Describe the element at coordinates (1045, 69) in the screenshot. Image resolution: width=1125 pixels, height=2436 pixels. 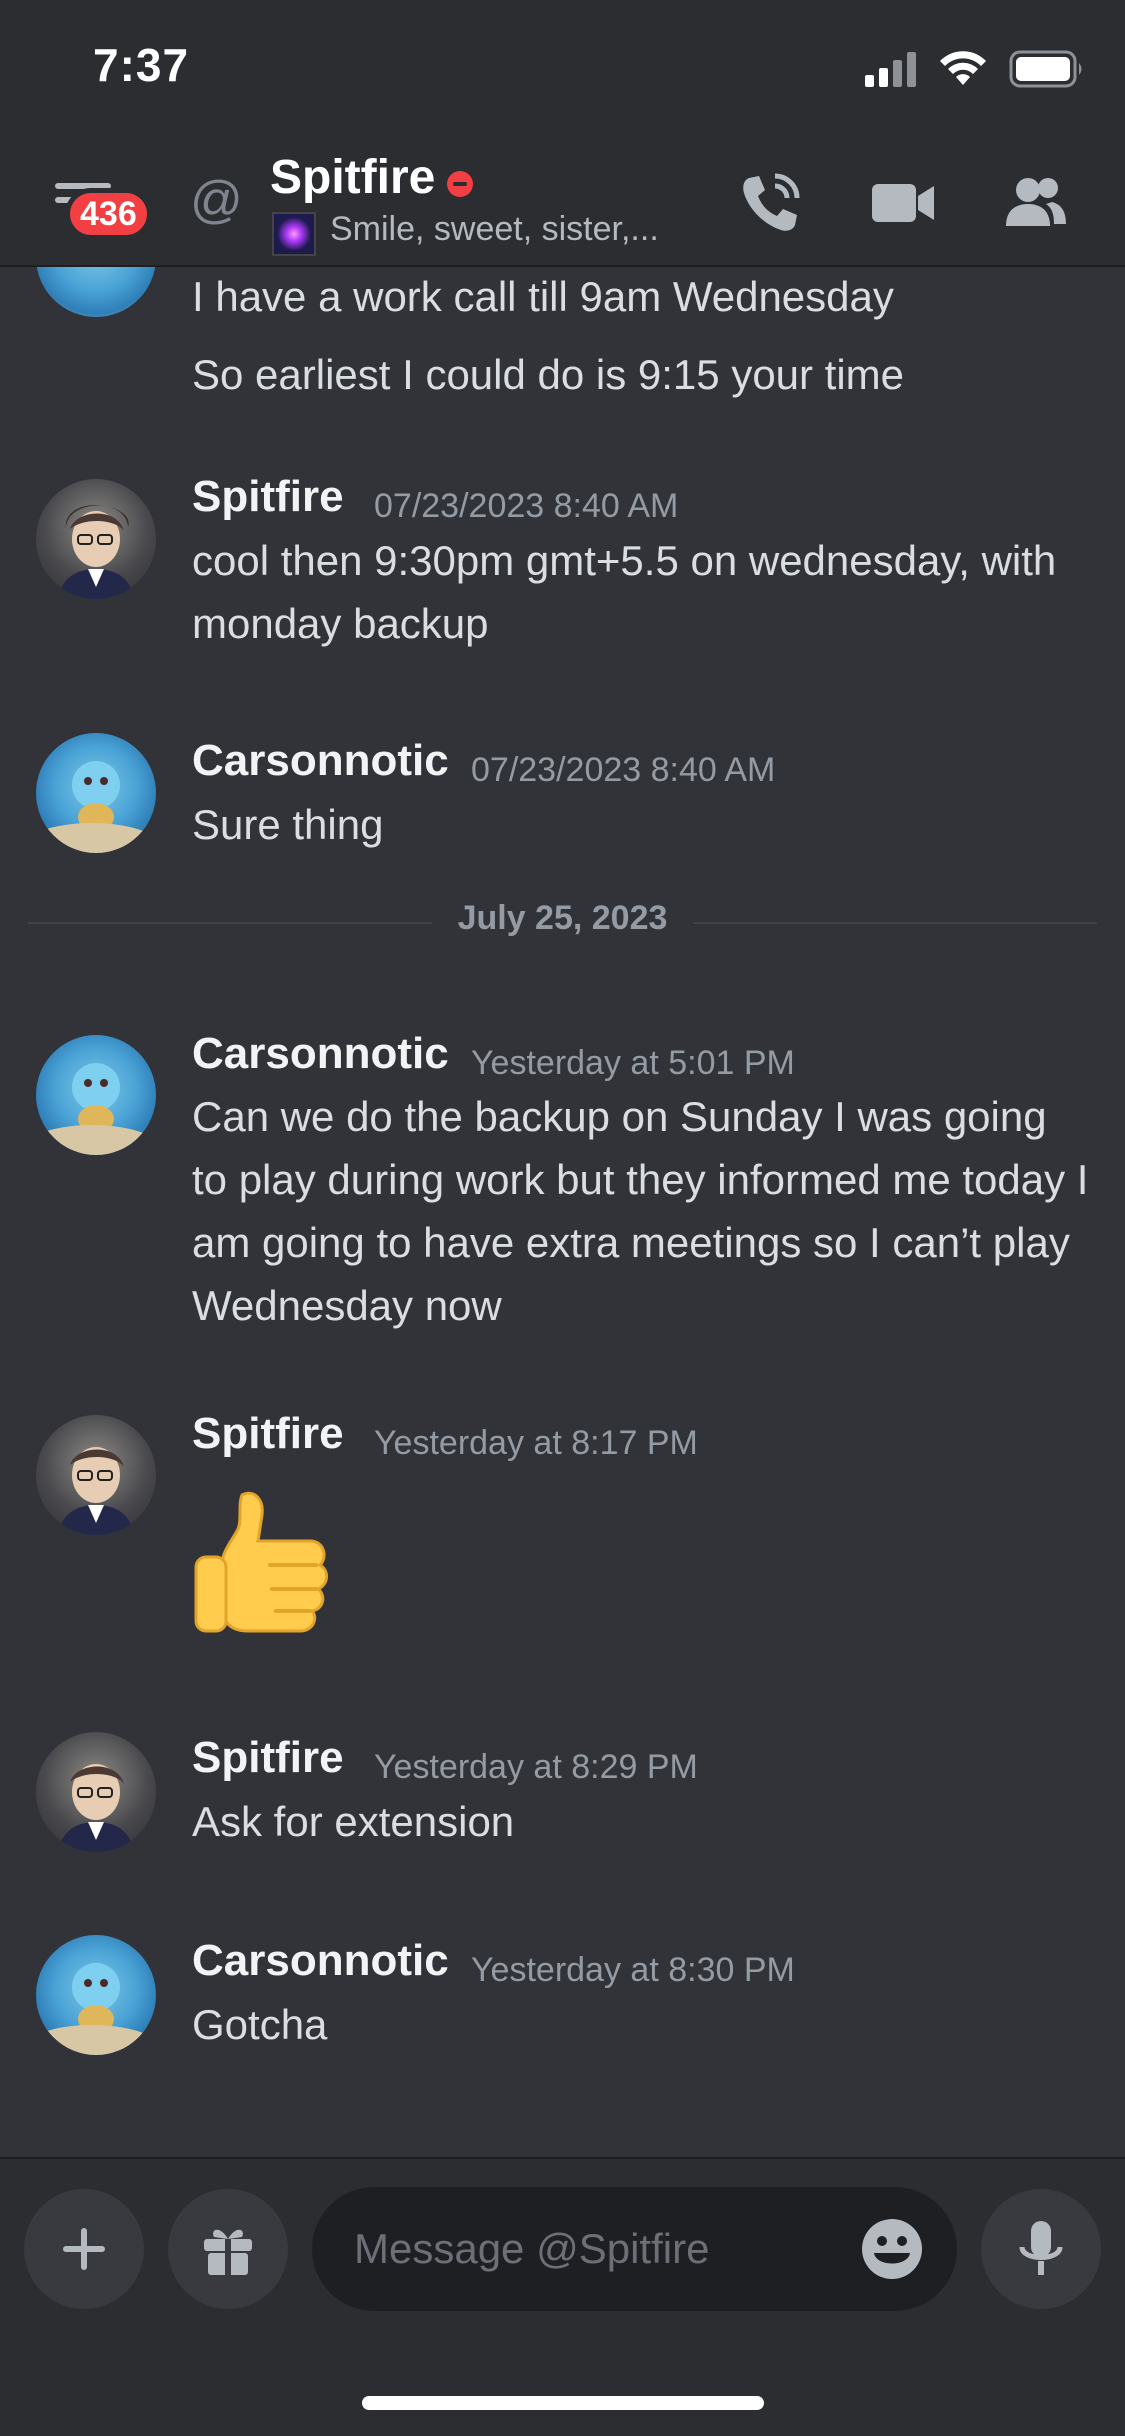
I see `battery-icon` at that location.